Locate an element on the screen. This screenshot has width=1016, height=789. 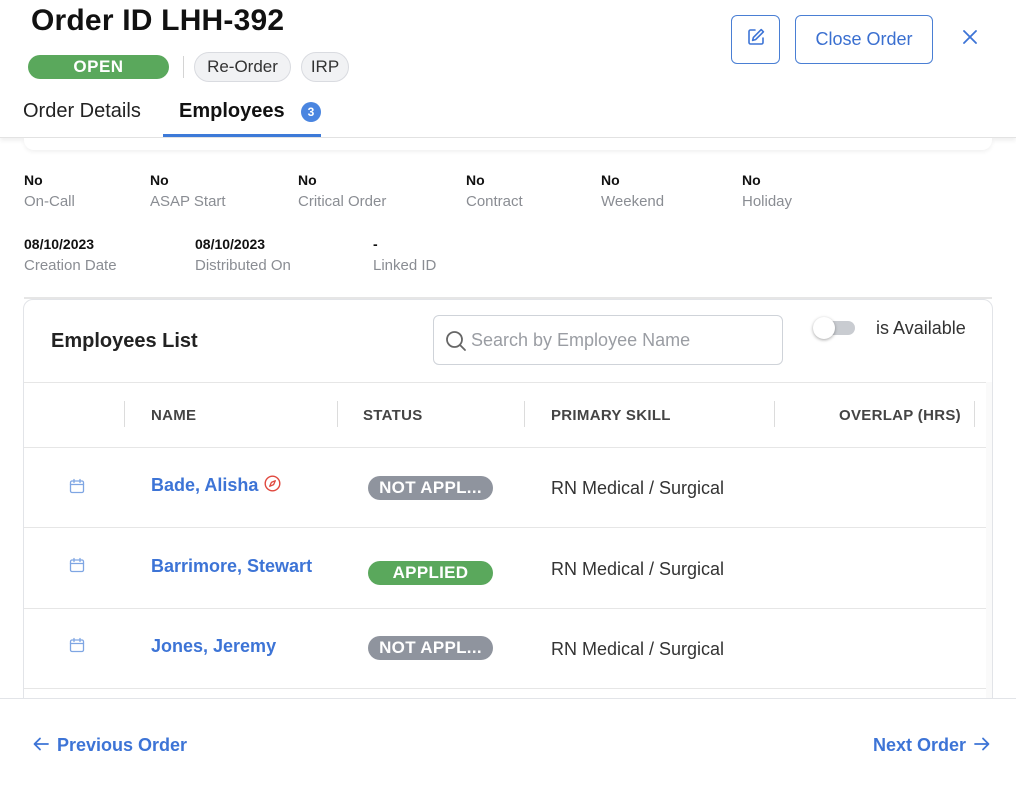
detail-label: ASAP Start is located at coordinates (188, 201).